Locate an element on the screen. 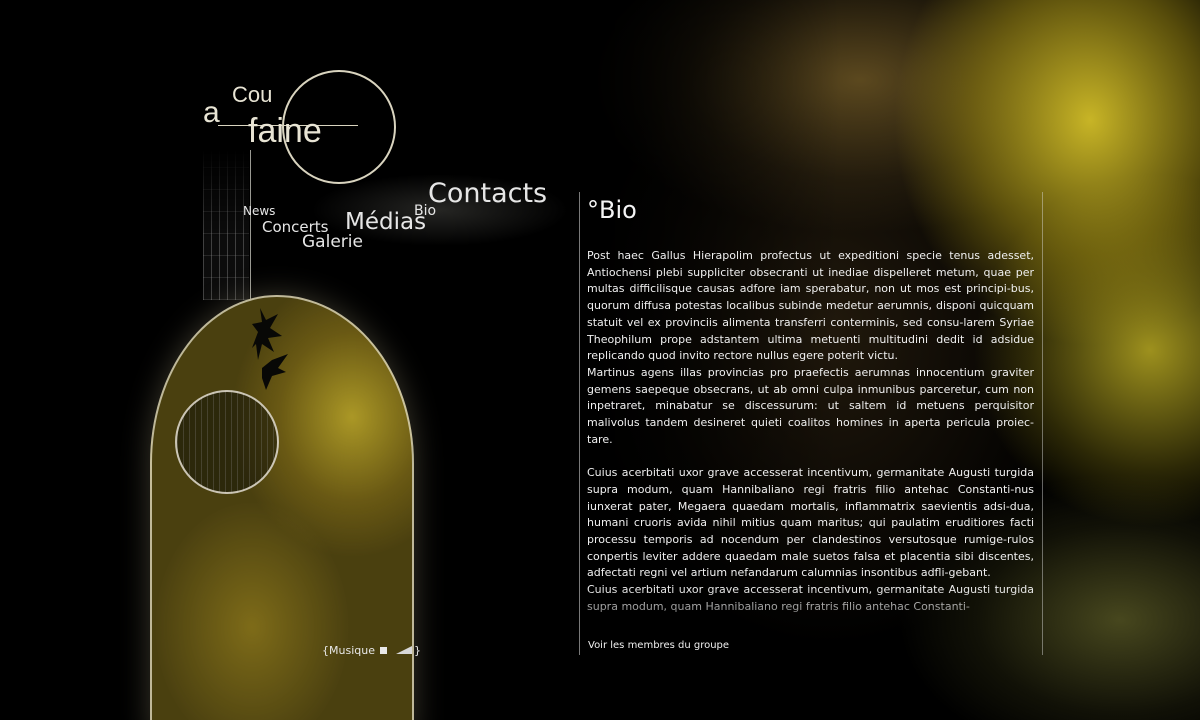 Image resolution: width=1200 pixels, height=720 pixels. nav-item-contacts: Contacts is located at coordinates (487, 193).